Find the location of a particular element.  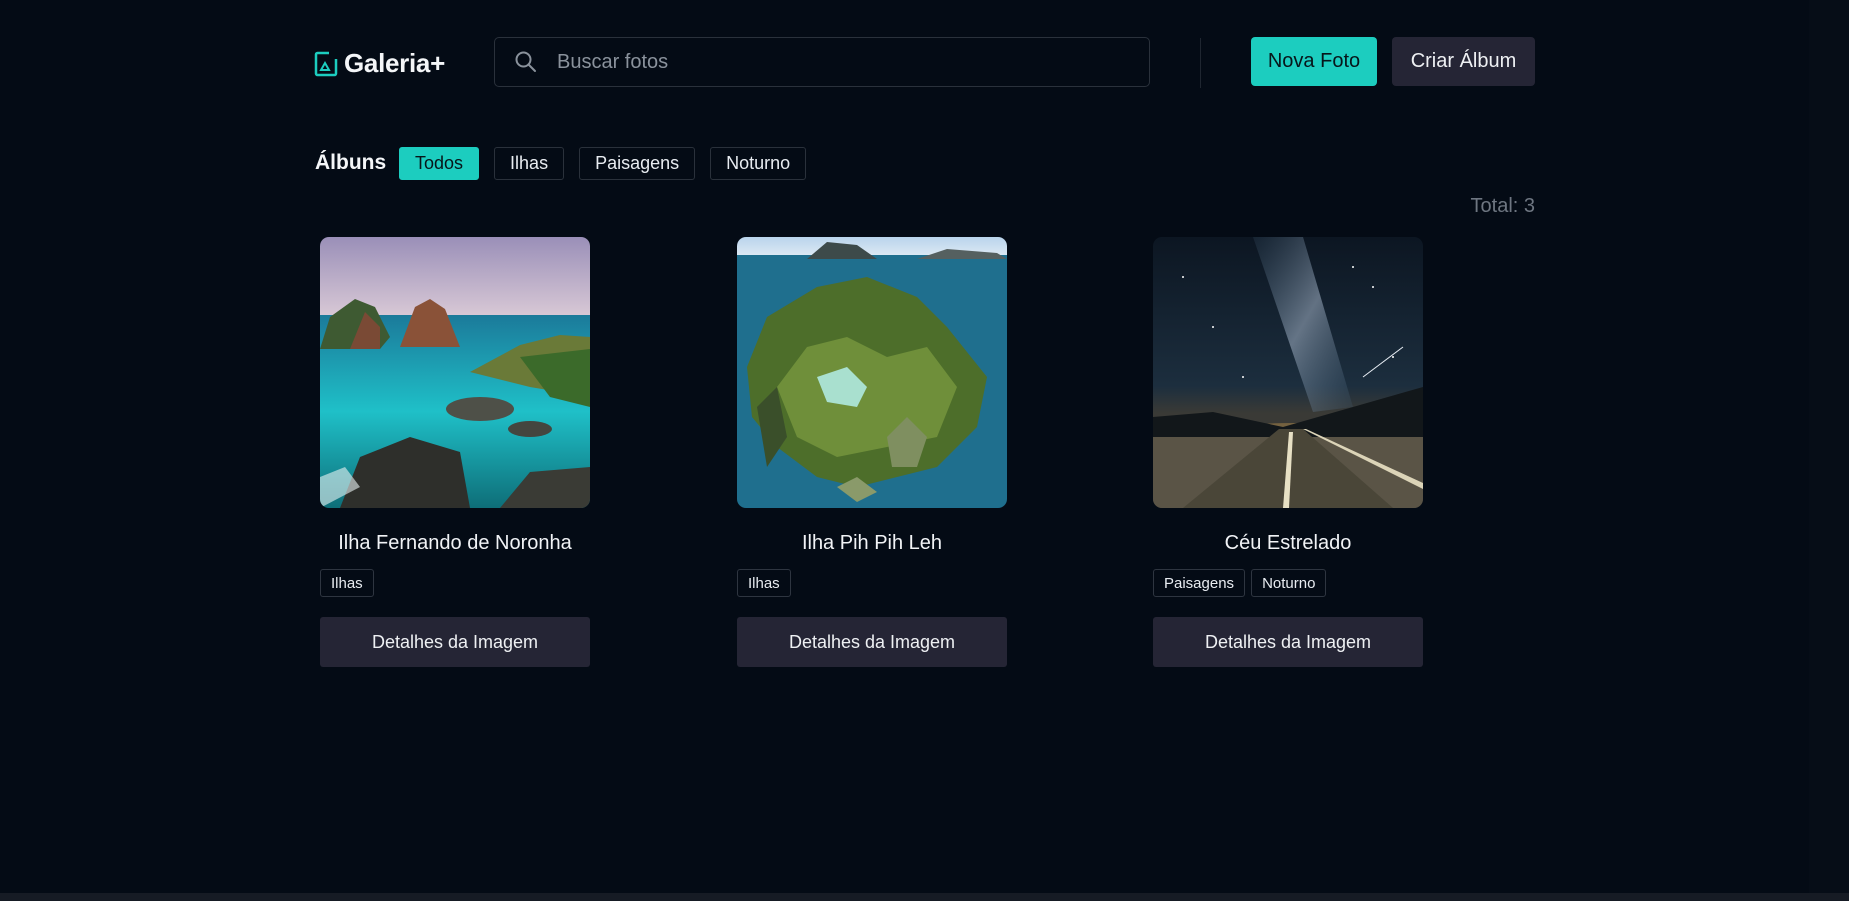

create-album-button: Criar Álbum is located at coordinates (1463, 61).